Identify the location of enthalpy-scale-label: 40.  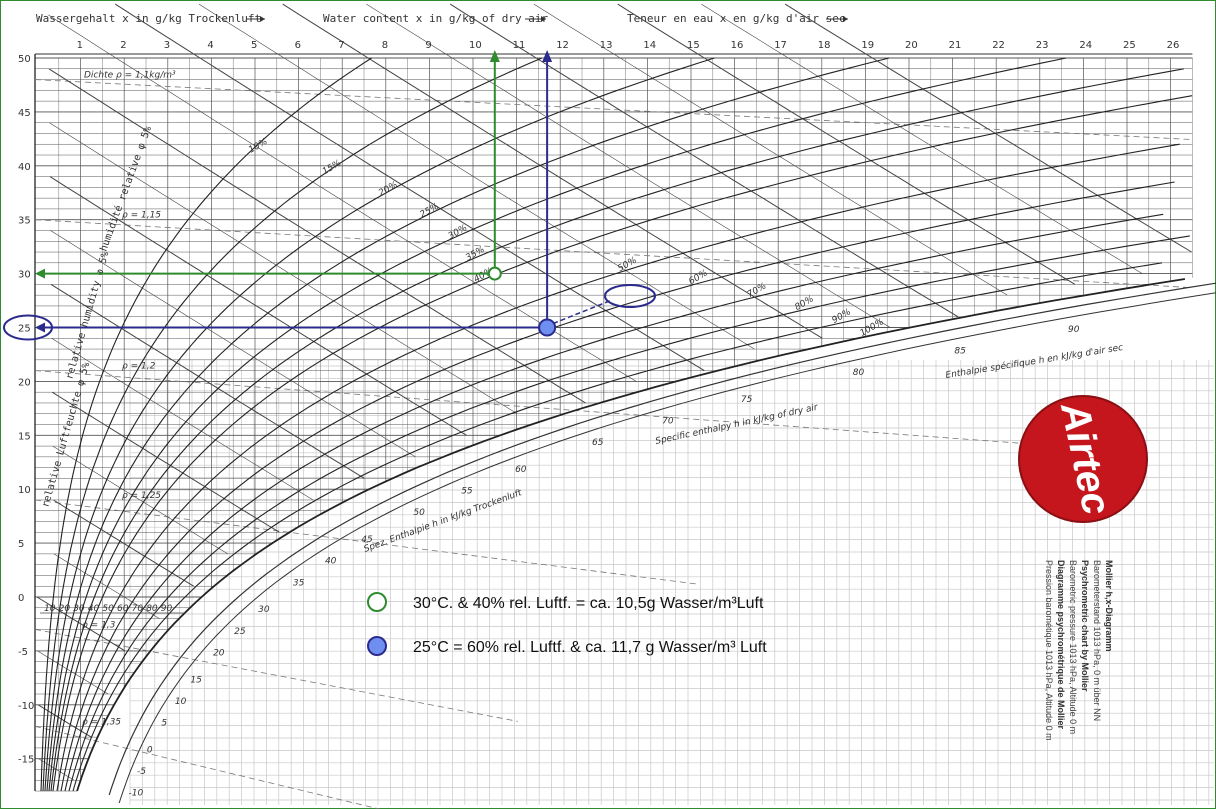
(331, 562).